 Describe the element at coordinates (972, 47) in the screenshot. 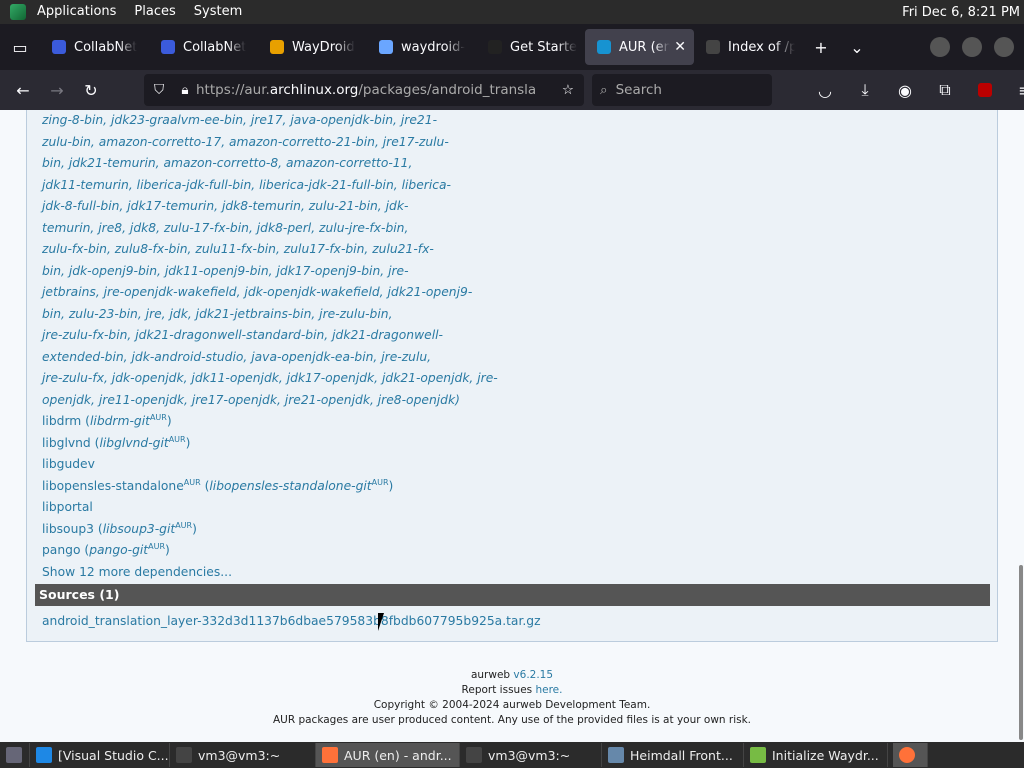

I see `window-maximize-icon` at that location.